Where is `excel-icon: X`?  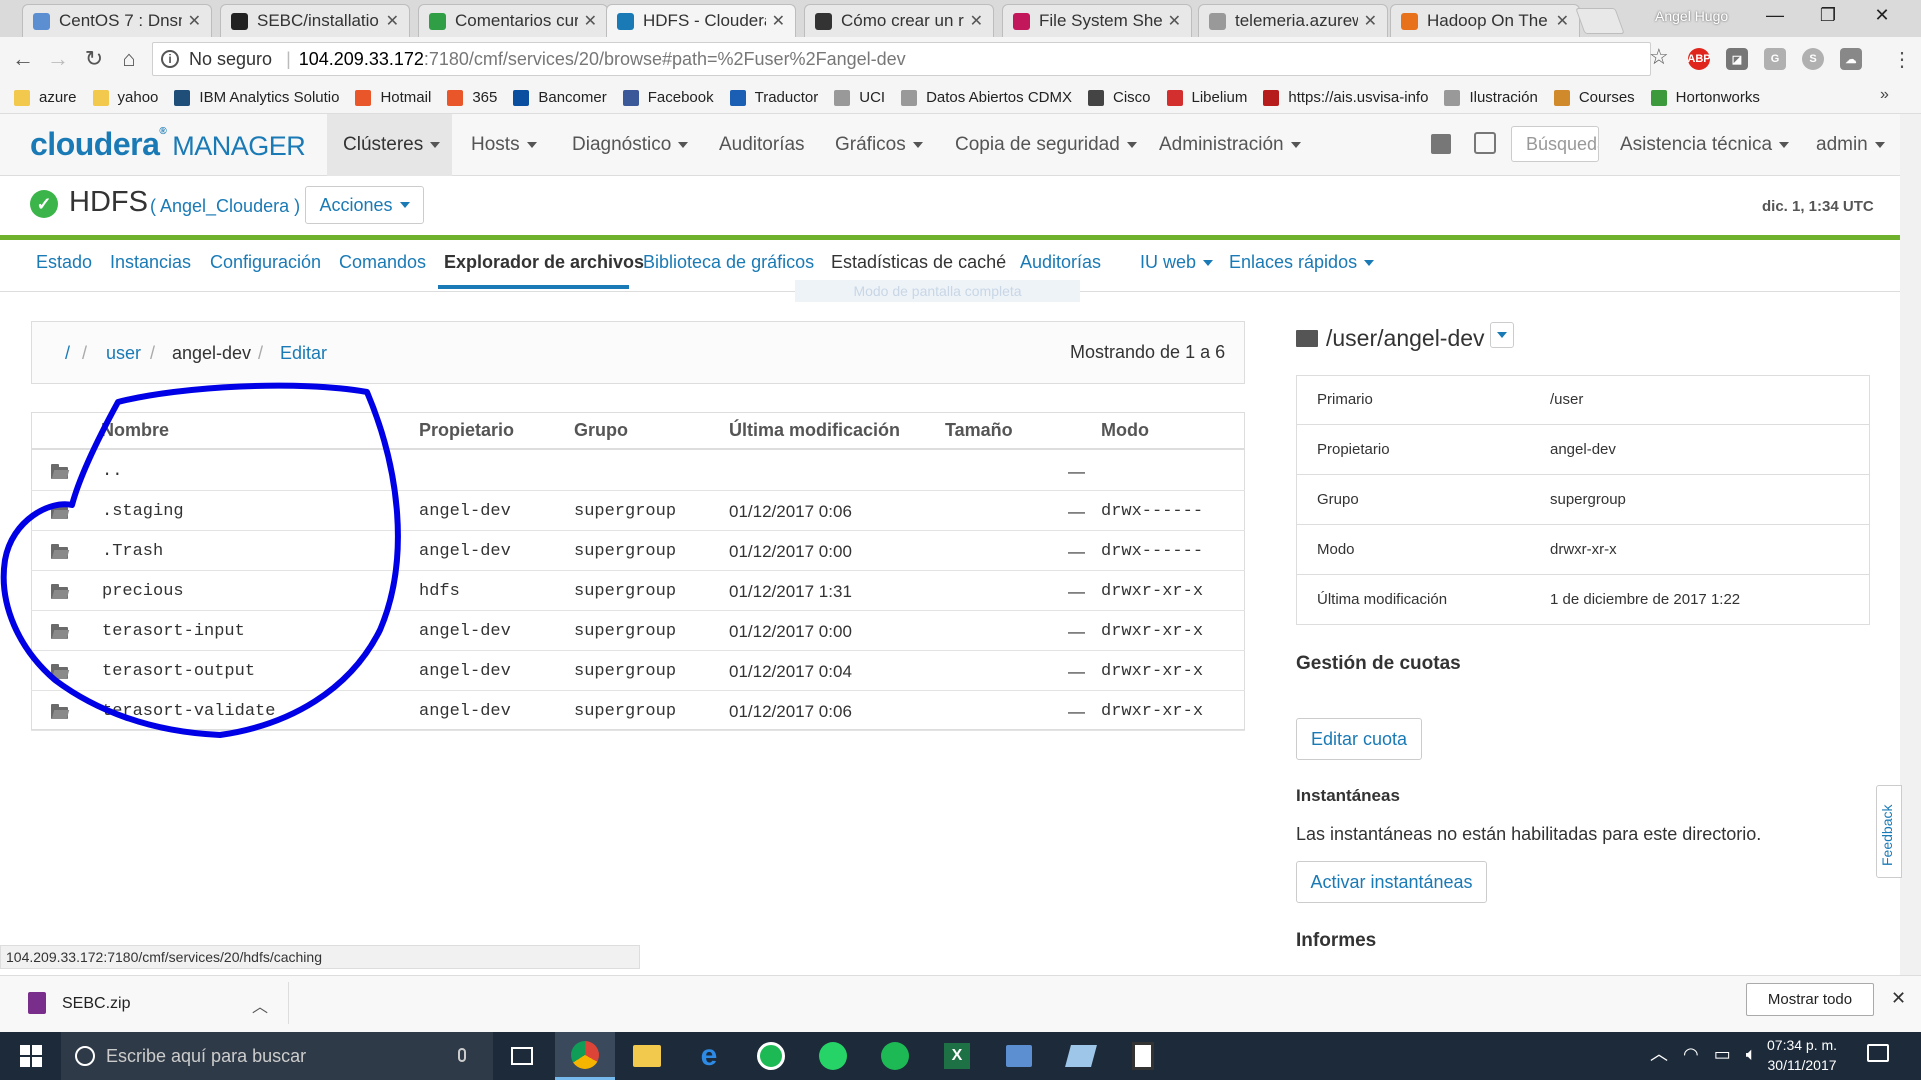
excel-icon: X is located at coordinates (957, 1056).